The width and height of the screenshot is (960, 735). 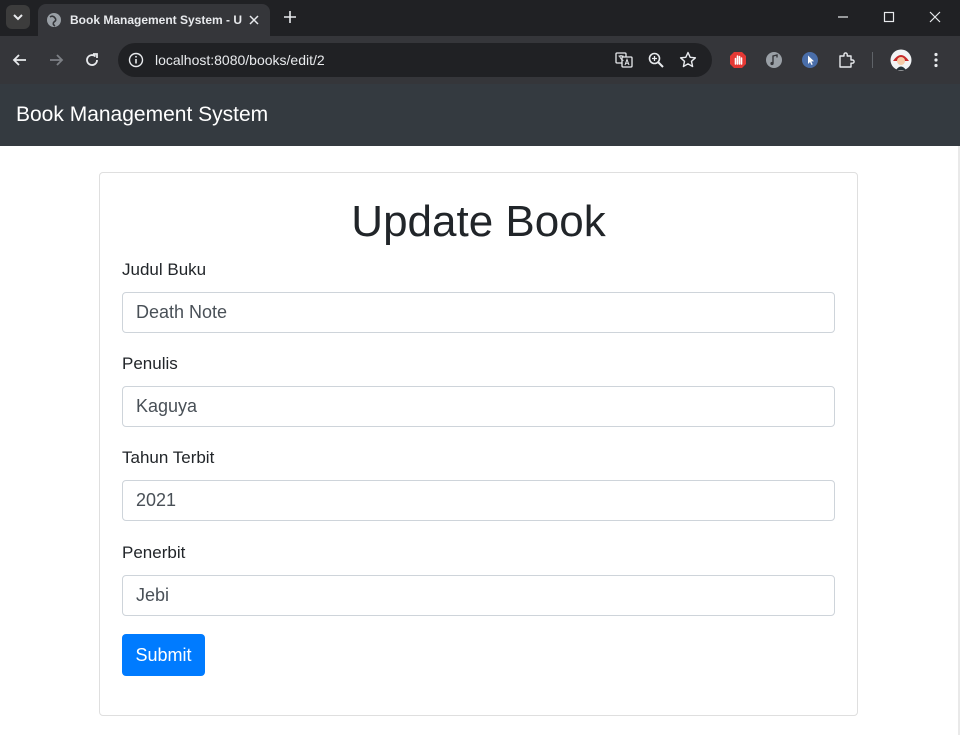 I want to click on address-bar: localhost:8080/books/edit/2, so click(x=415, y=60).